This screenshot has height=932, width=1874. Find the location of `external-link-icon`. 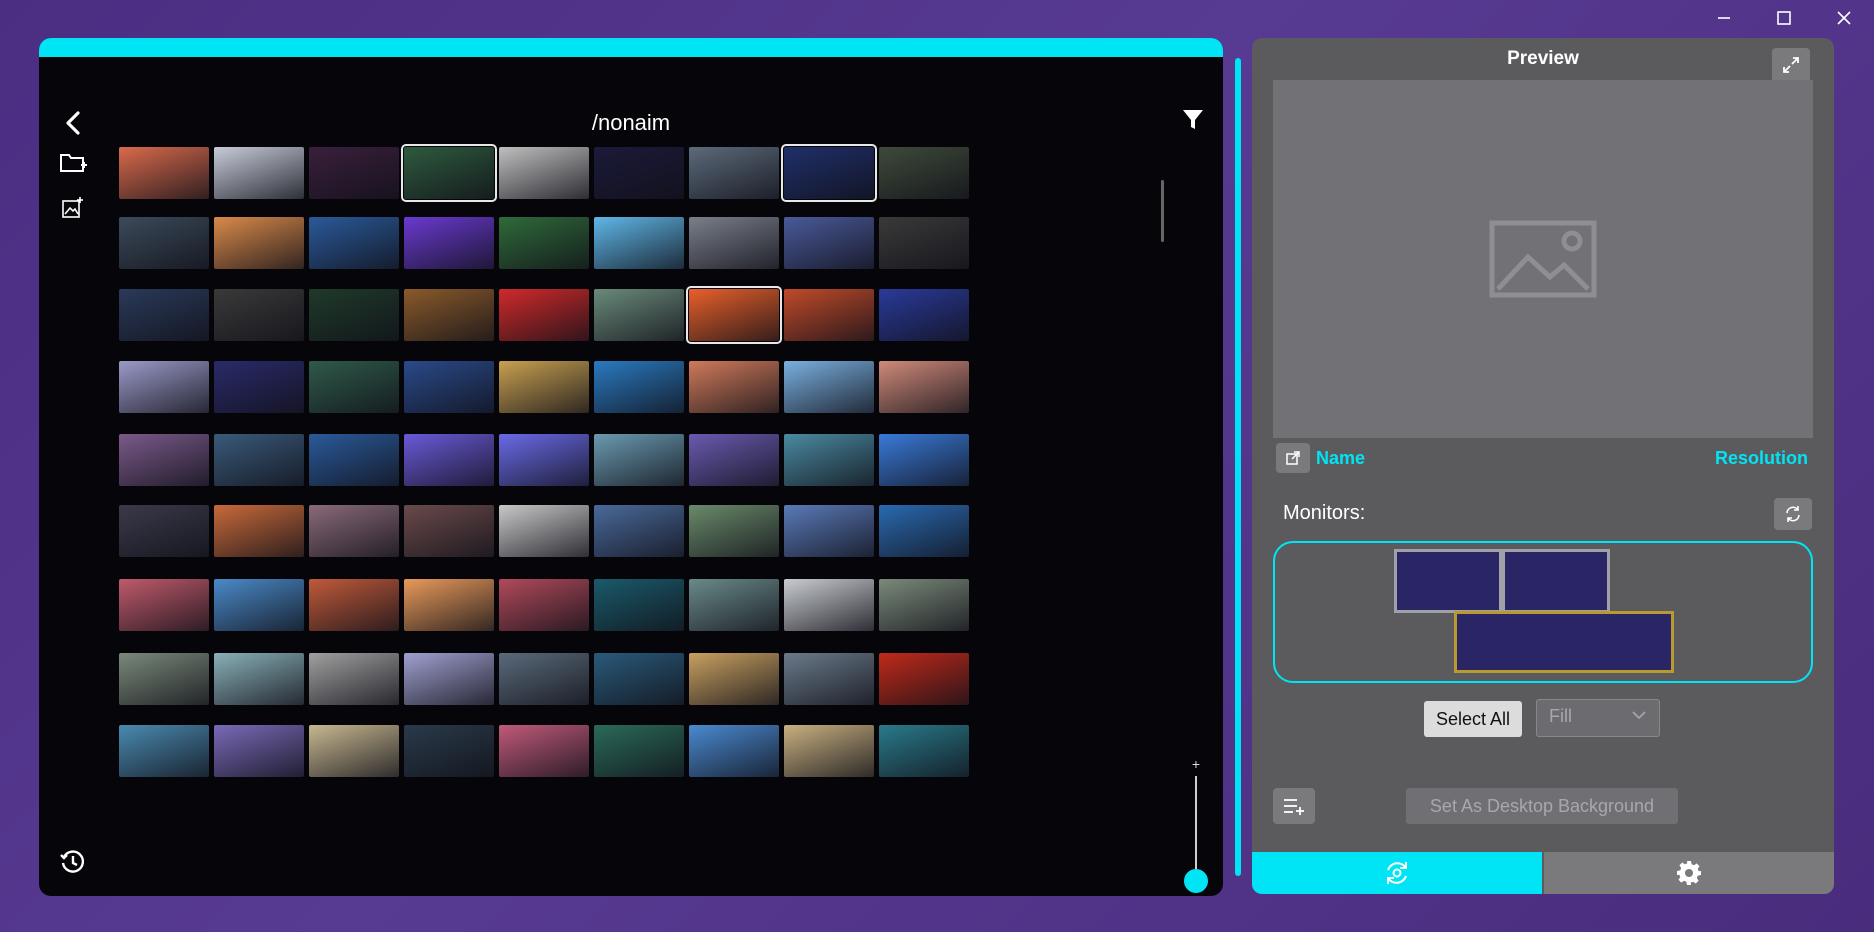

external-link-icon is located at coordinates (1293, 458).